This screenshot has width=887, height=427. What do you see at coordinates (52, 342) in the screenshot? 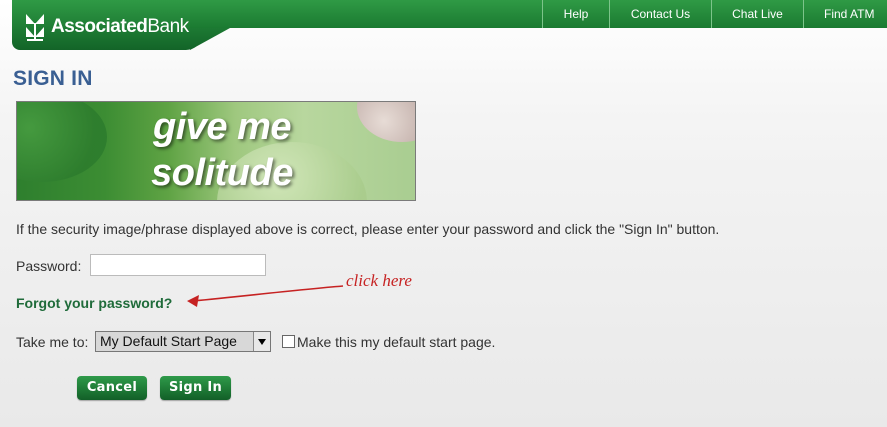
I see `start-page-label: Take me to:` at bounding box center [52, 342].